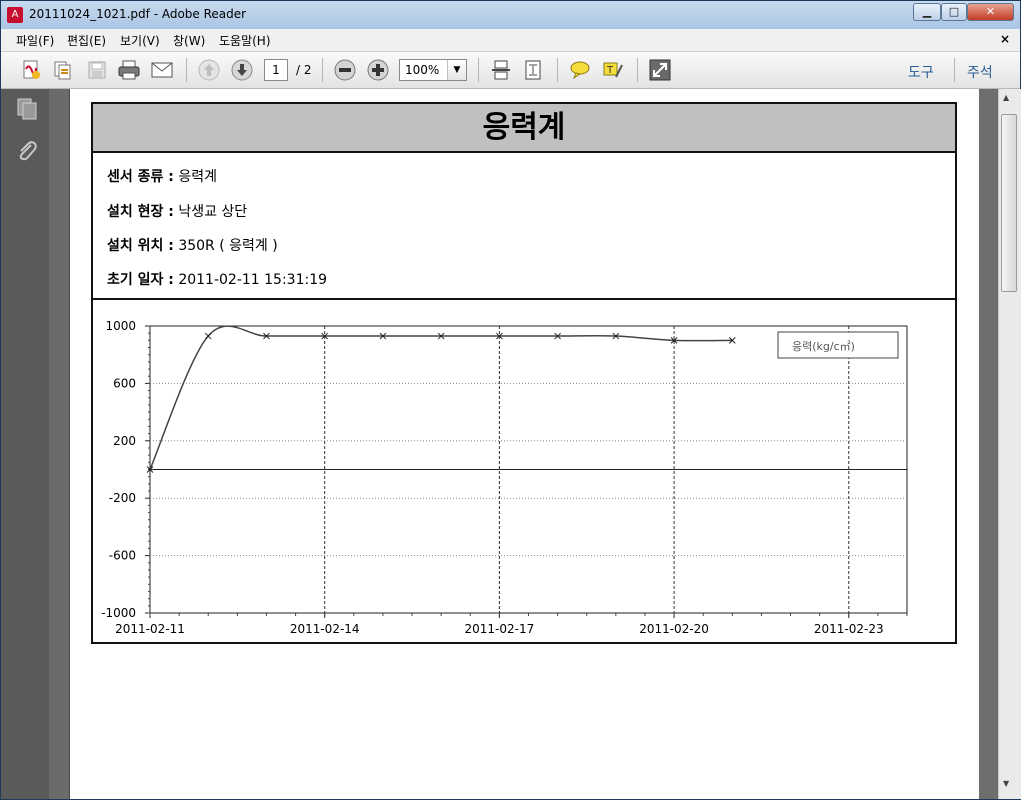 The width and height of the screenshot is (1021, 800). I want to click on comment-icon, so click(580, 70).